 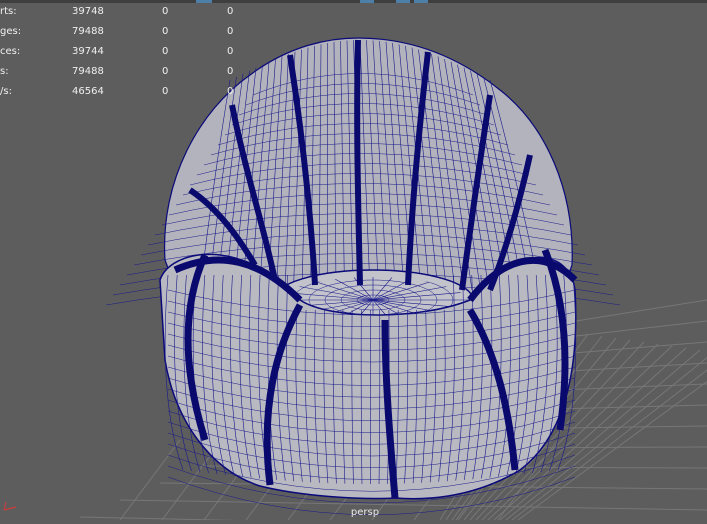 I want to click on hud-value: 39744, so click(x=88, y=51).